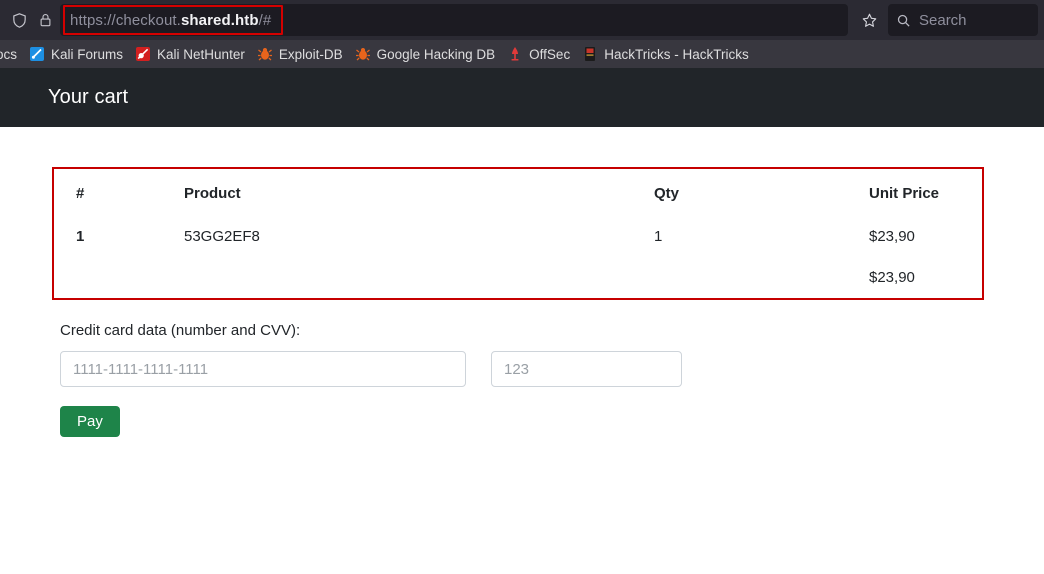 The height and width of the screenshot is (574, 1044). I want to click on search-input: Search, so click(963, 20).